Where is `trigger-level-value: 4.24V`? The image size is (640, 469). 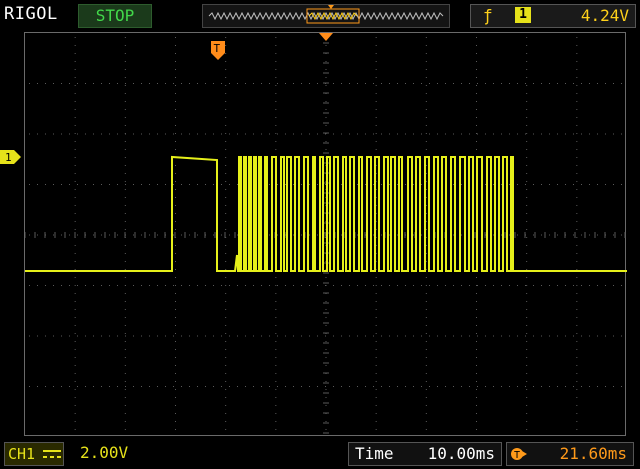 trigger-level-value: 4.24V is located at coordinates (604, 15).